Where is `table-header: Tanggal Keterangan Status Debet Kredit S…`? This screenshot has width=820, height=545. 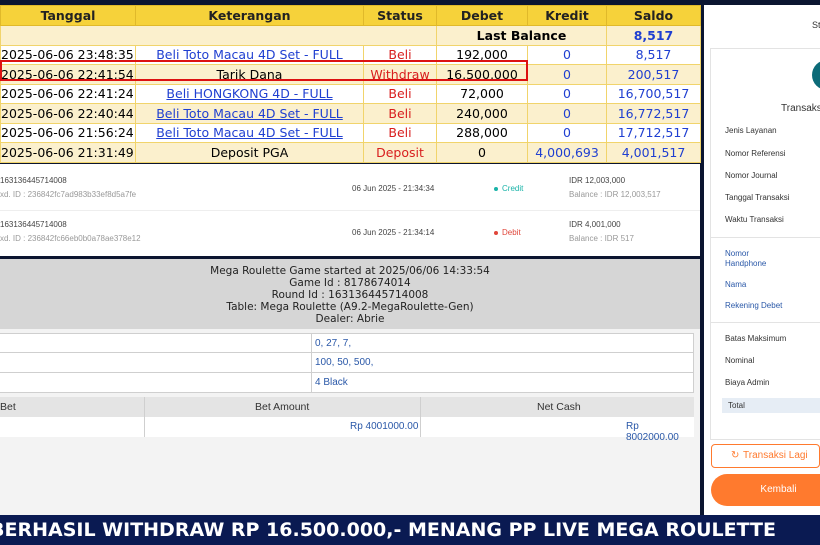 table-header: Tanggal Keterangan Status Debet Kredit S… is located at coordinates (350, 15).